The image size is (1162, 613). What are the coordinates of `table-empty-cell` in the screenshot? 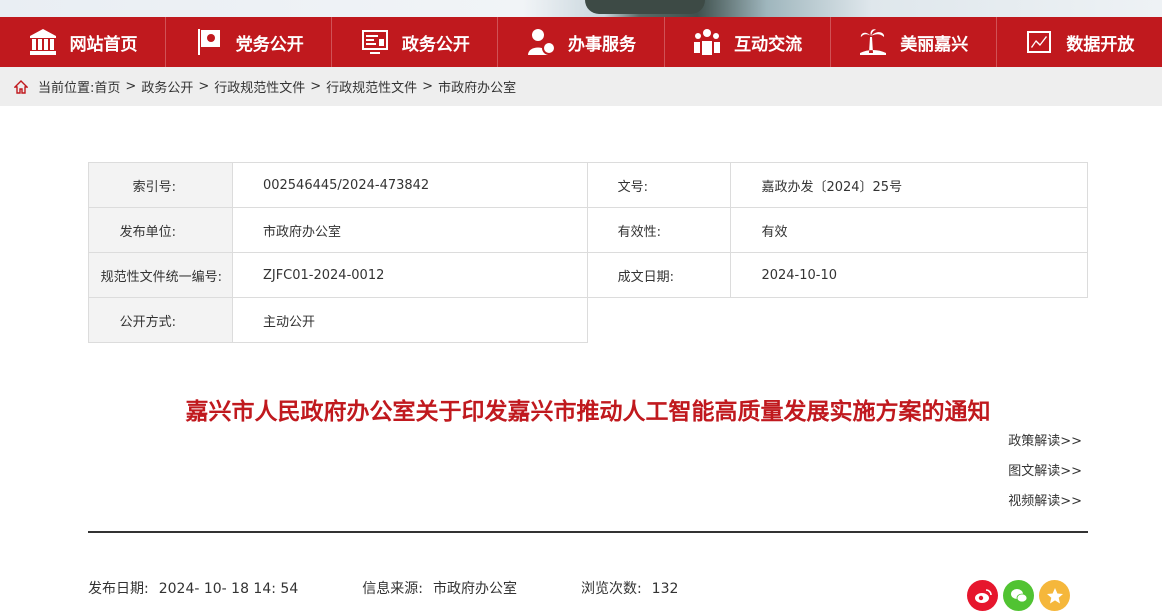 It's located at (837, 320).